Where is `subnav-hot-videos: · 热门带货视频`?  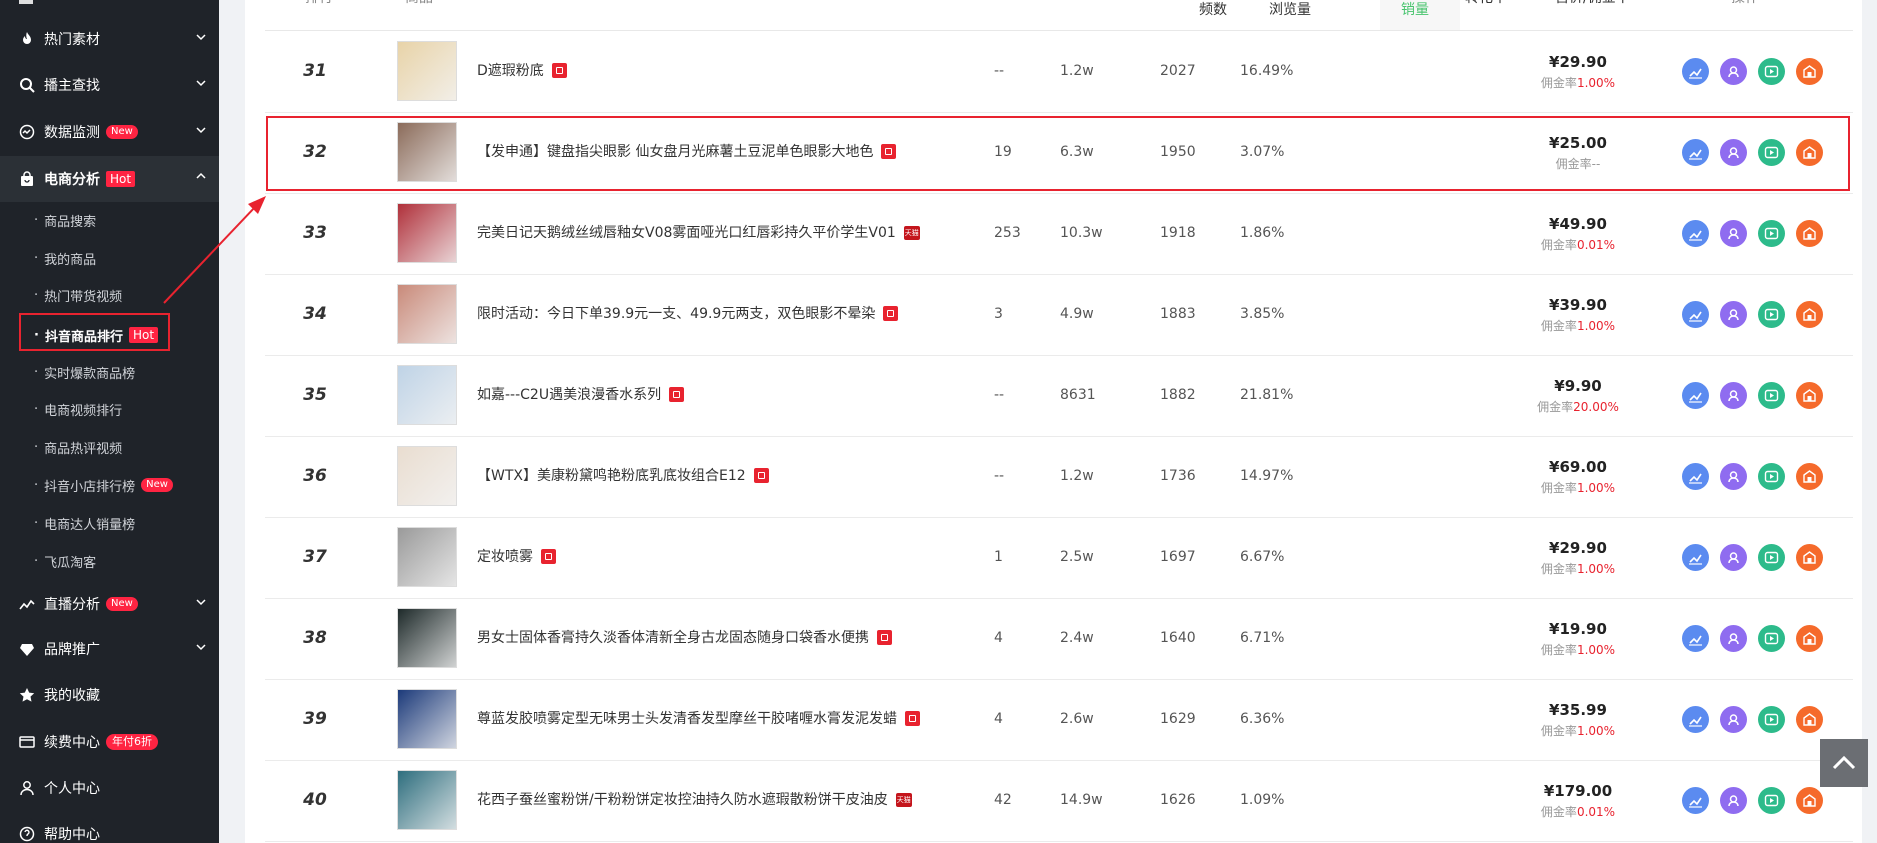 subnav-hot-videos: · 热门带货视频 is located at coordinates (109, 295).